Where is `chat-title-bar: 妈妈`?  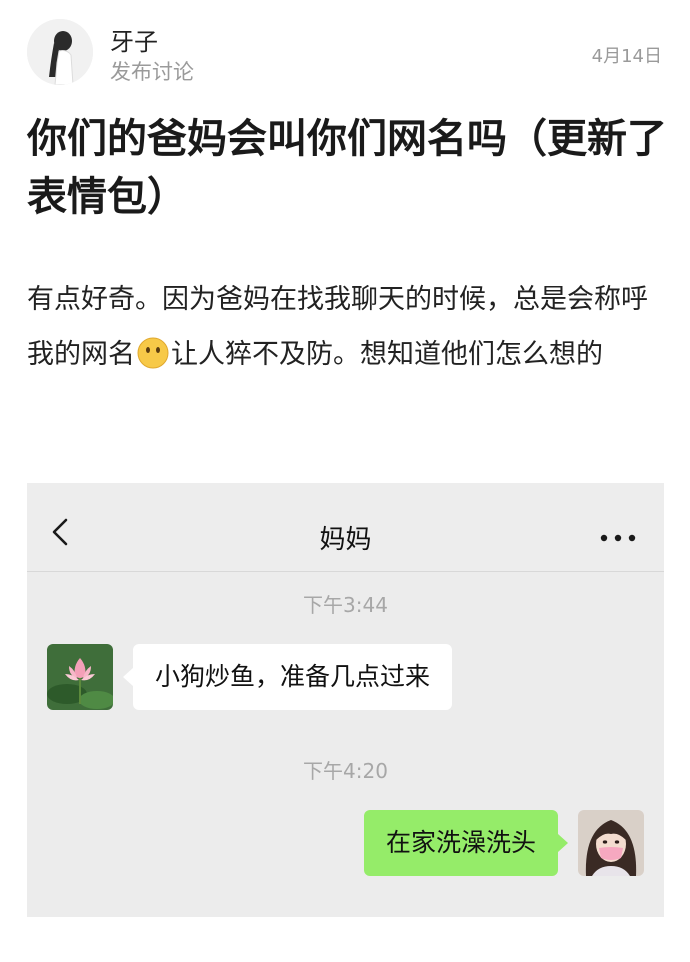
chat-title-bar: 妈妈 is located at coordinates (345, 527).